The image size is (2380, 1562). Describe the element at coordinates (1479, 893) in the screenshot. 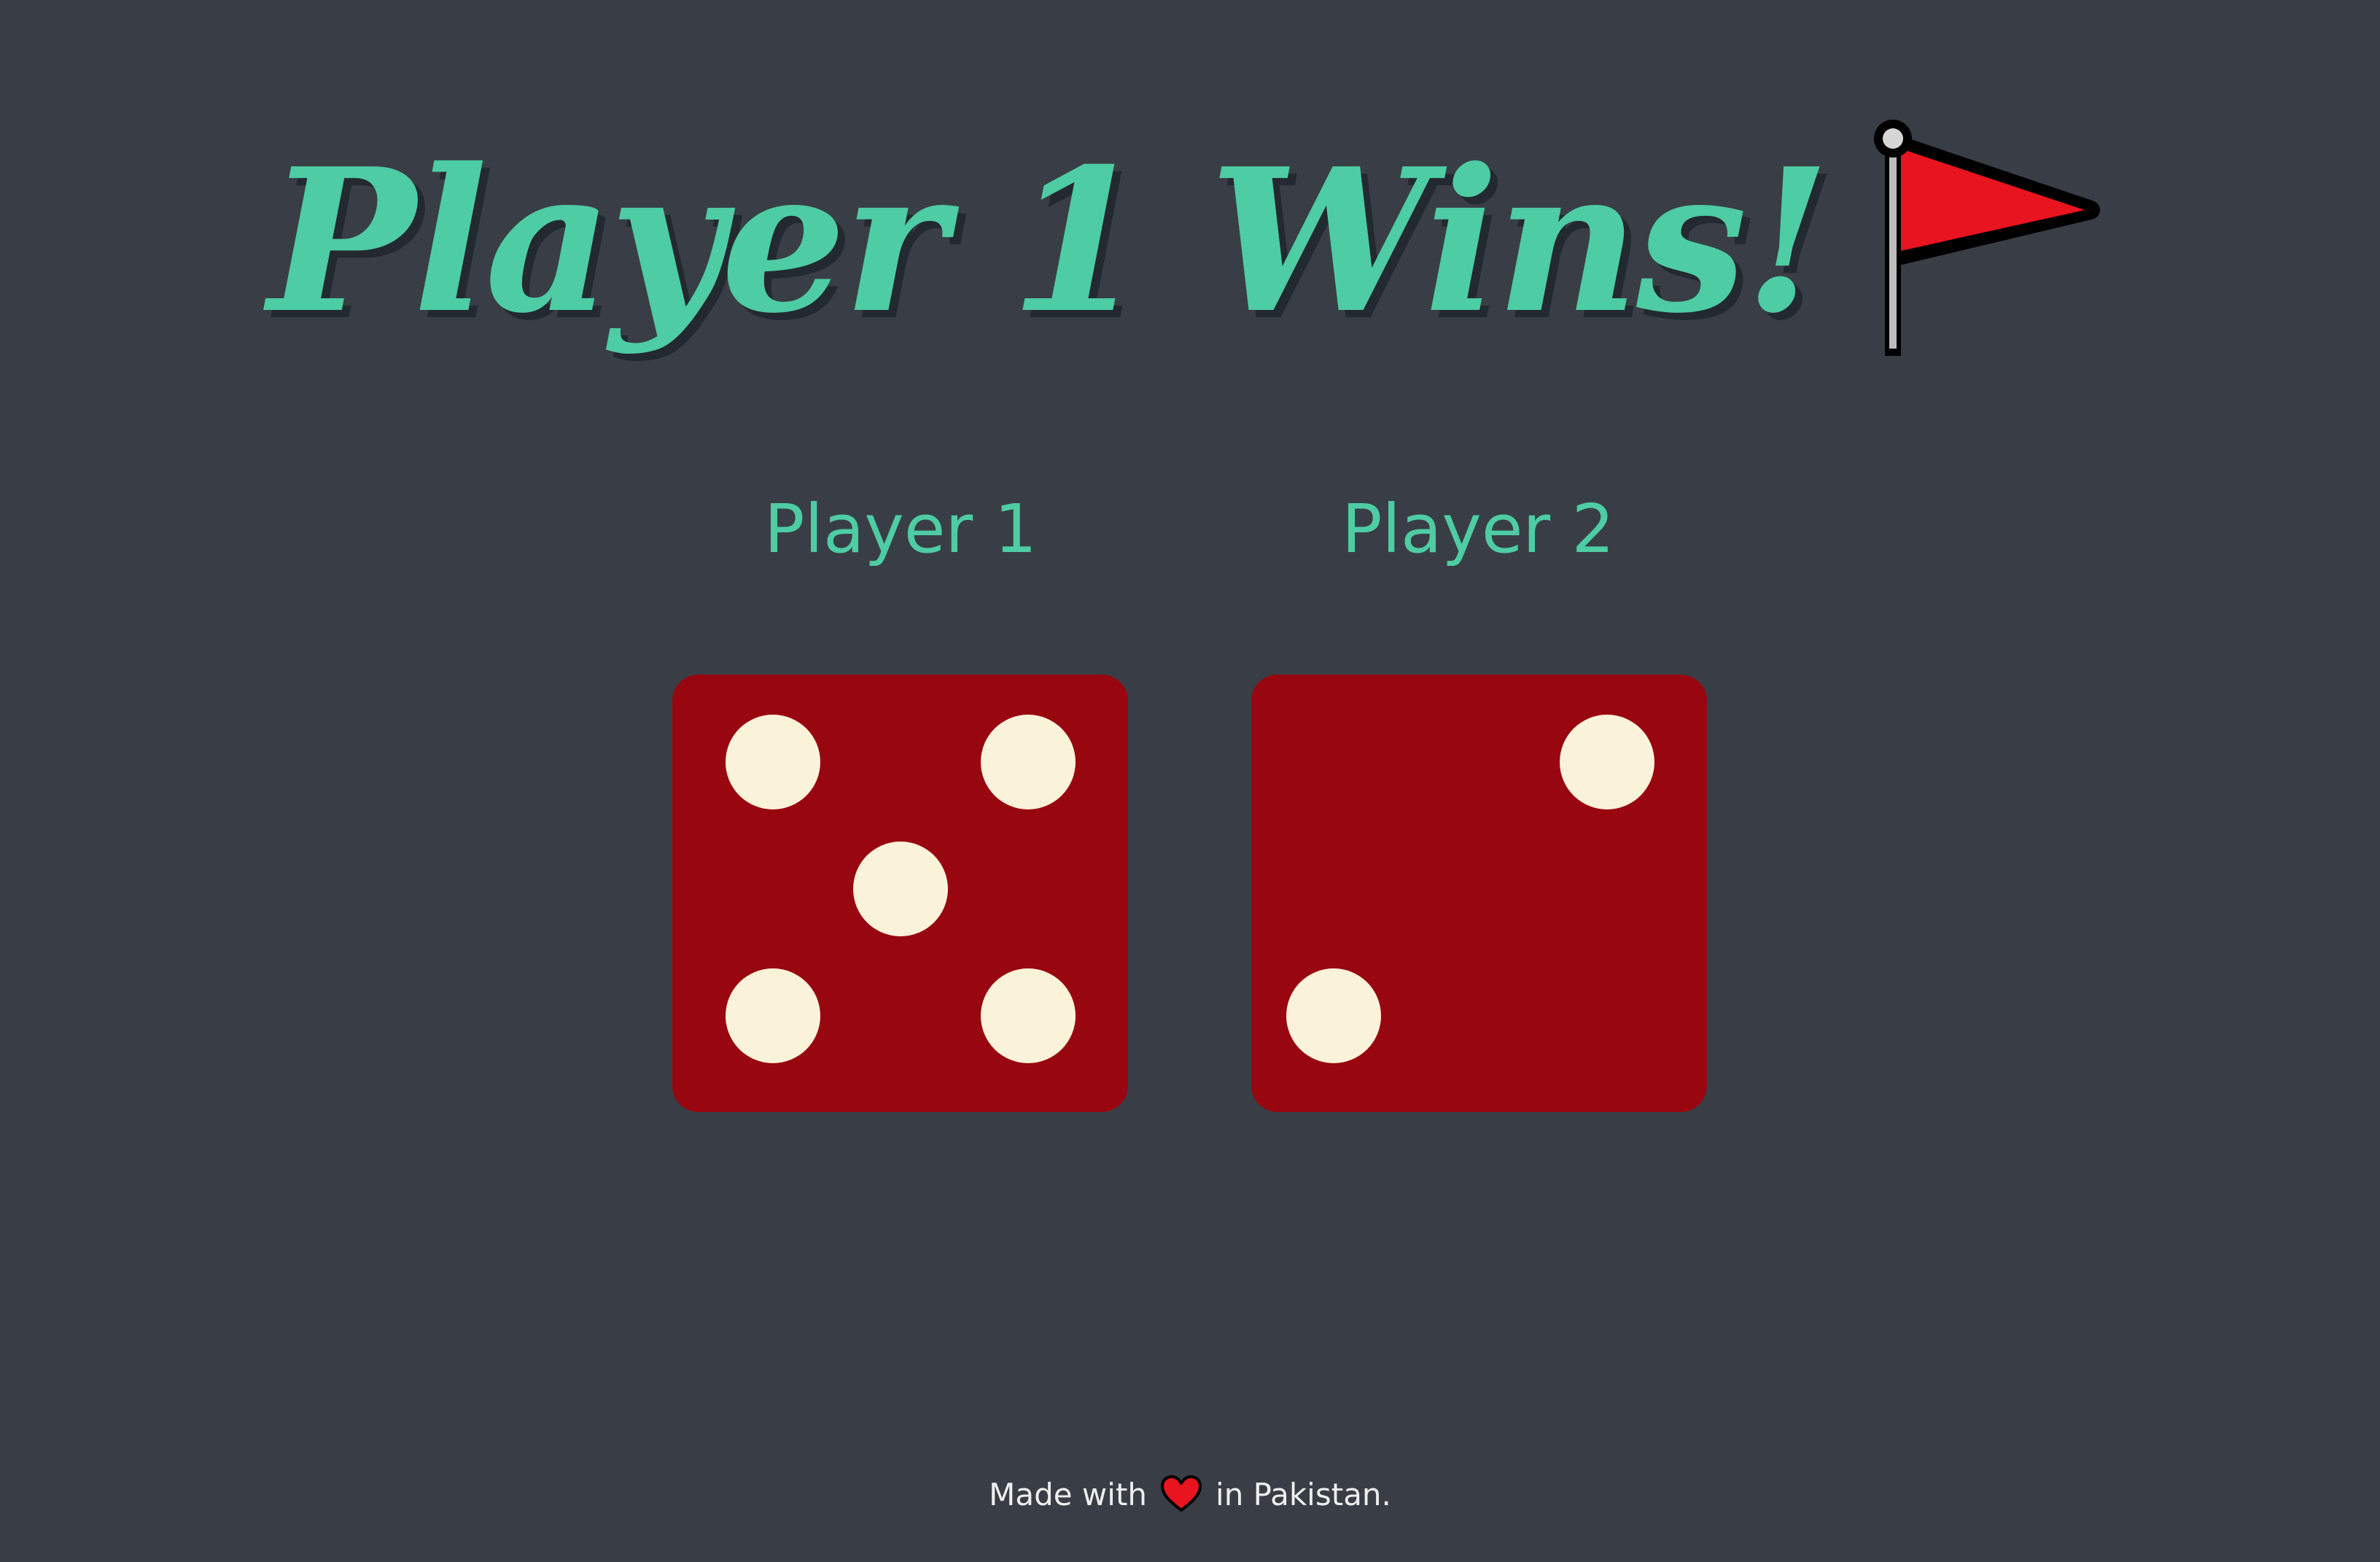

I see `player-2-die` at that location.